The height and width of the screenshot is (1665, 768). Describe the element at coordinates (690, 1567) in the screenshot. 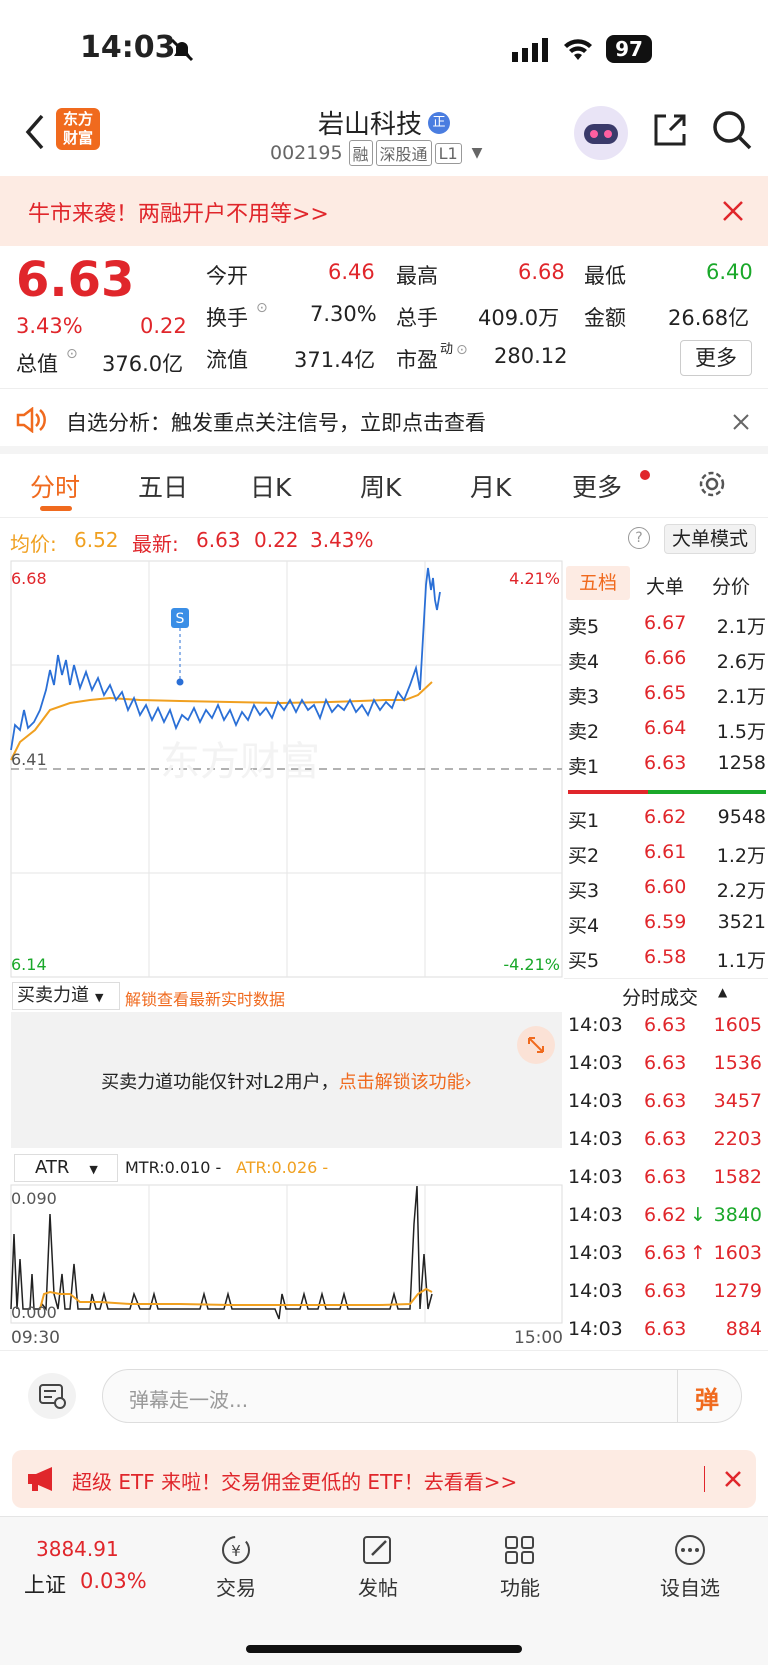

I see `nav-add-watchlist: 设自选` at that location.